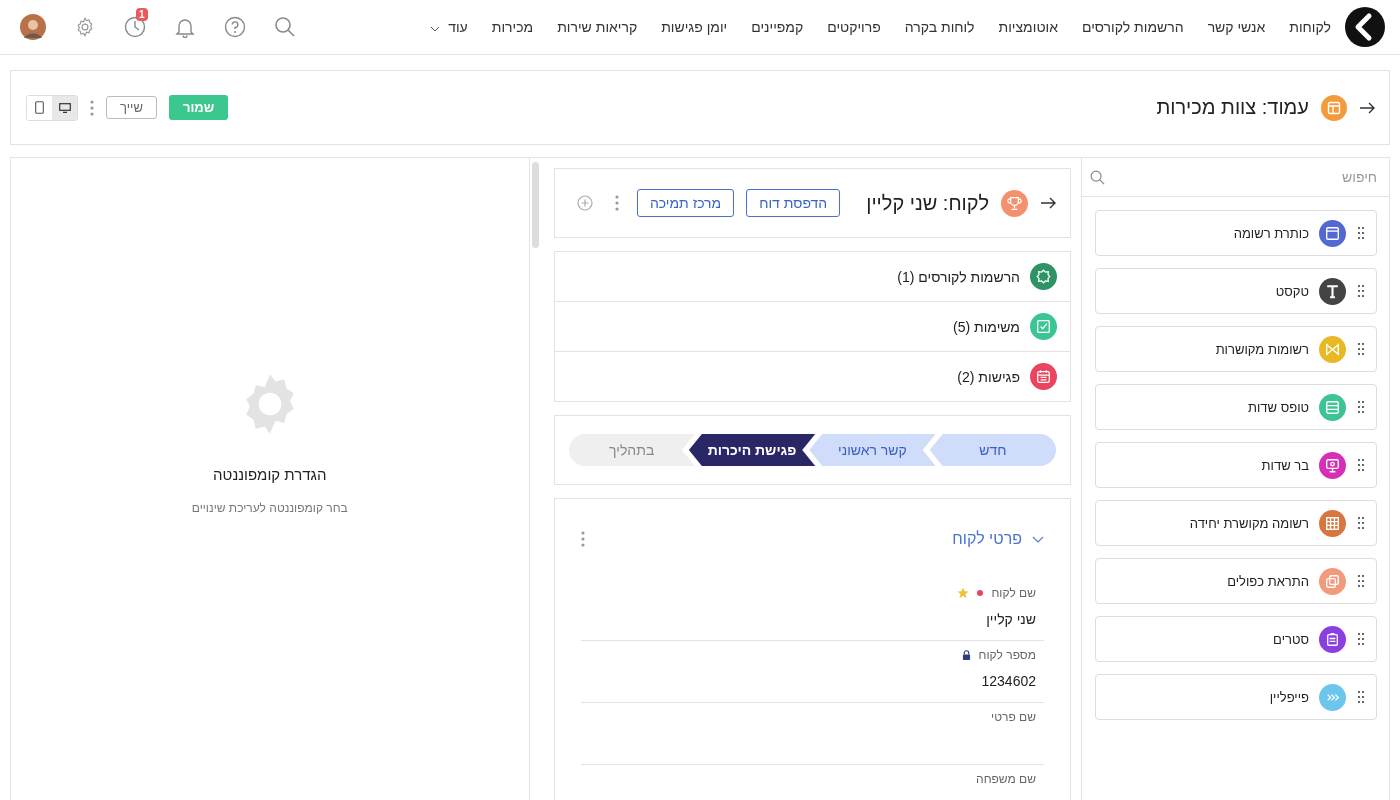 This screenshot has height=800, width=1400. I want to click on avatar, so click(33, 27).